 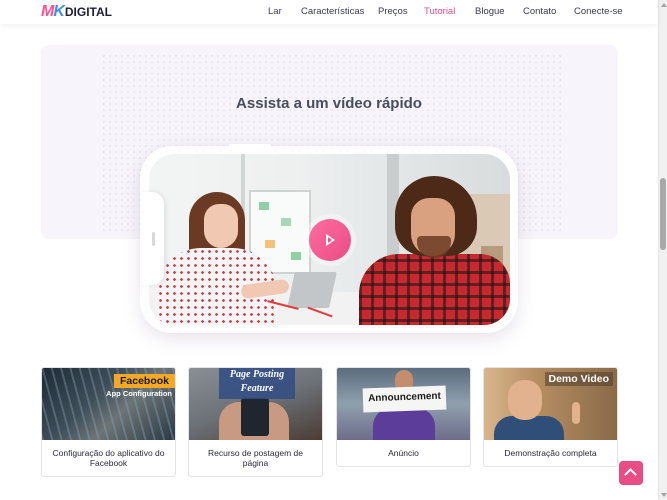 What do you see at coordinates (221, 226) in the screenshot?
I see `photo-woman-face` at bounding box center [221, 226].